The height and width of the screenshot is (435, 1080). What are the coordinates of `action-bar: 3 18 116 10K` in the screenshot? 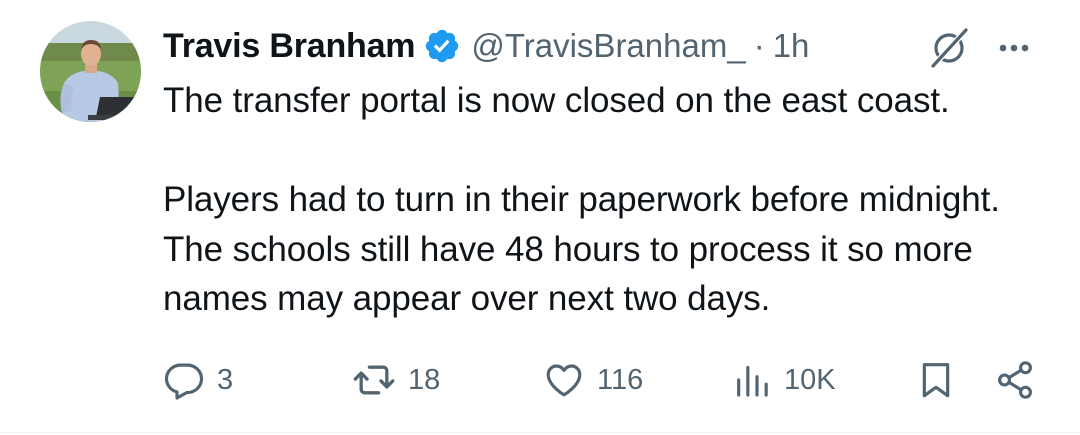 It's located at (540, 380).